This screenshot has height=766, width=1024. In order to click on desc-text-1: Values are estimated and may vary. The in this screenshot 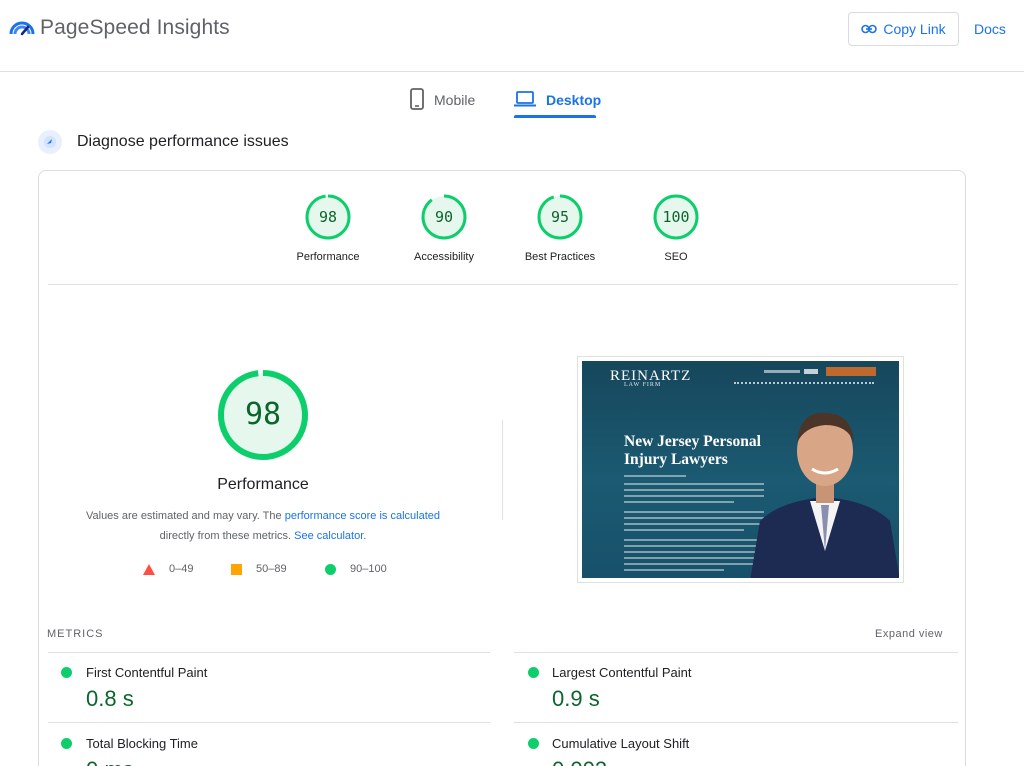, I will do `click(185, 516)`.